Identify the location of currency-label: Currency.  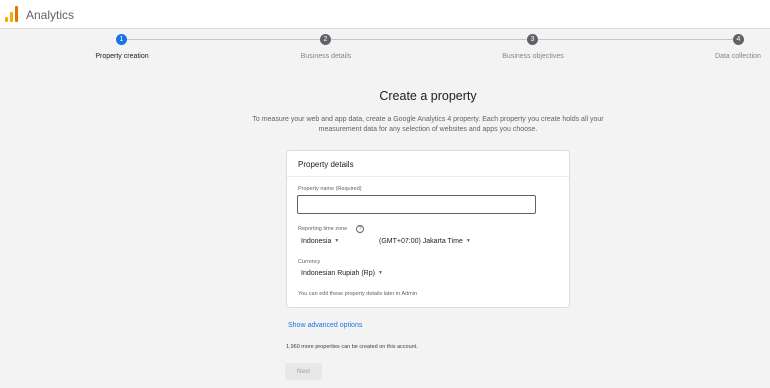
(309, 262).